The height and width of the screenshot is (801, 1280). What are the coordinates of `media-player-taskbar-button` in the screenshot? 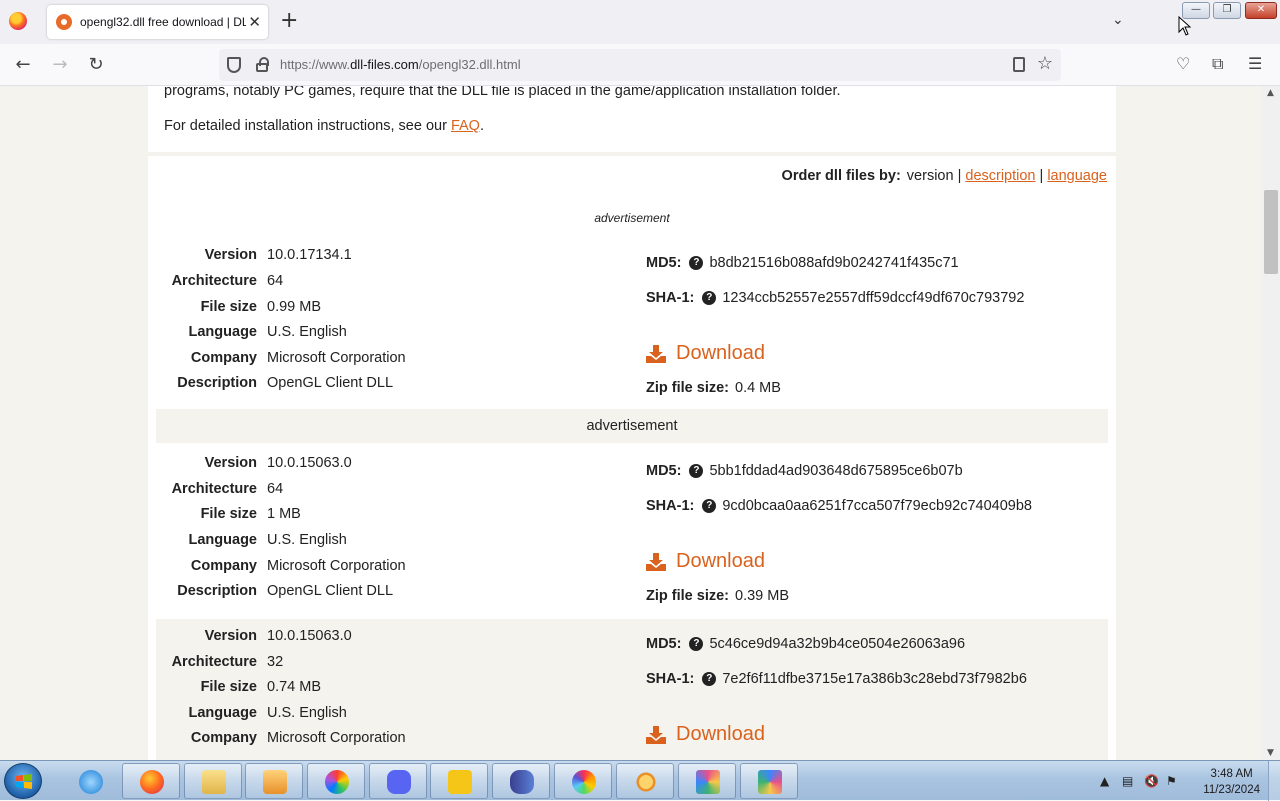 It's located at (274, 781).